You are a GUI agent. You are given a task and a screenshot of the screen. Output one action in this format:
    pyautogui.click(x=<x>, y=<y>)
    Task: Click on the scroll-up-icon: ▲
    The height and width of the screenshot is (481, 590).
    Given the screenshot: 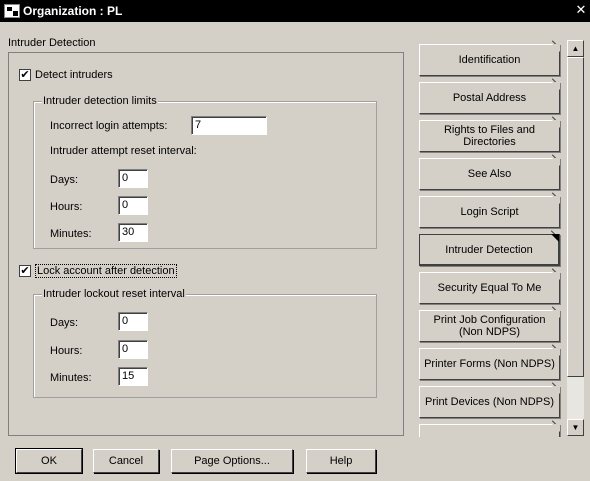 What is the action you would take?
    pyautogui.click(x=575, y=48)
    